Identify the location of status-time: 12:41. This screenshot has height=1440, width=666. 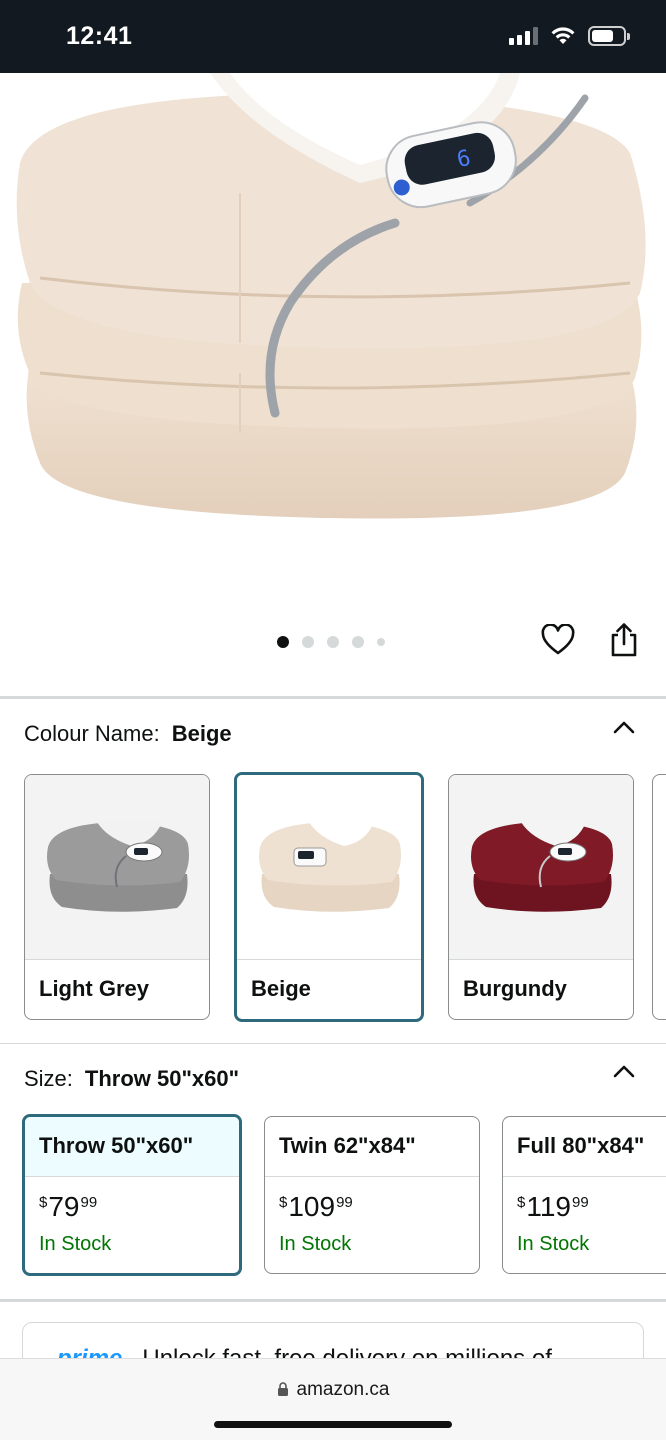
(99, 36).